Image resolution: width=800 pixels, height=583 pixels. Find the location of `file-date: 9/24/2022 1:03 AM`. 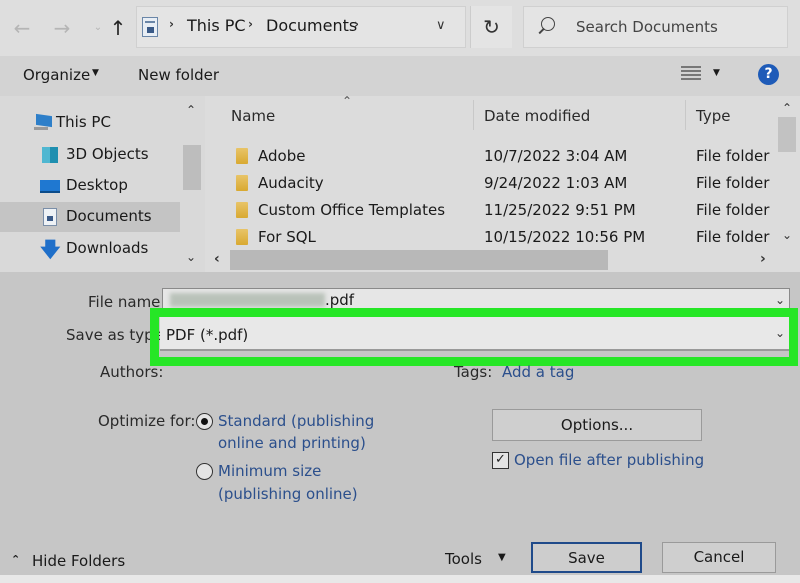

file-date: 9/24/2022 1:03 AM is located at coordinates (556, 183).